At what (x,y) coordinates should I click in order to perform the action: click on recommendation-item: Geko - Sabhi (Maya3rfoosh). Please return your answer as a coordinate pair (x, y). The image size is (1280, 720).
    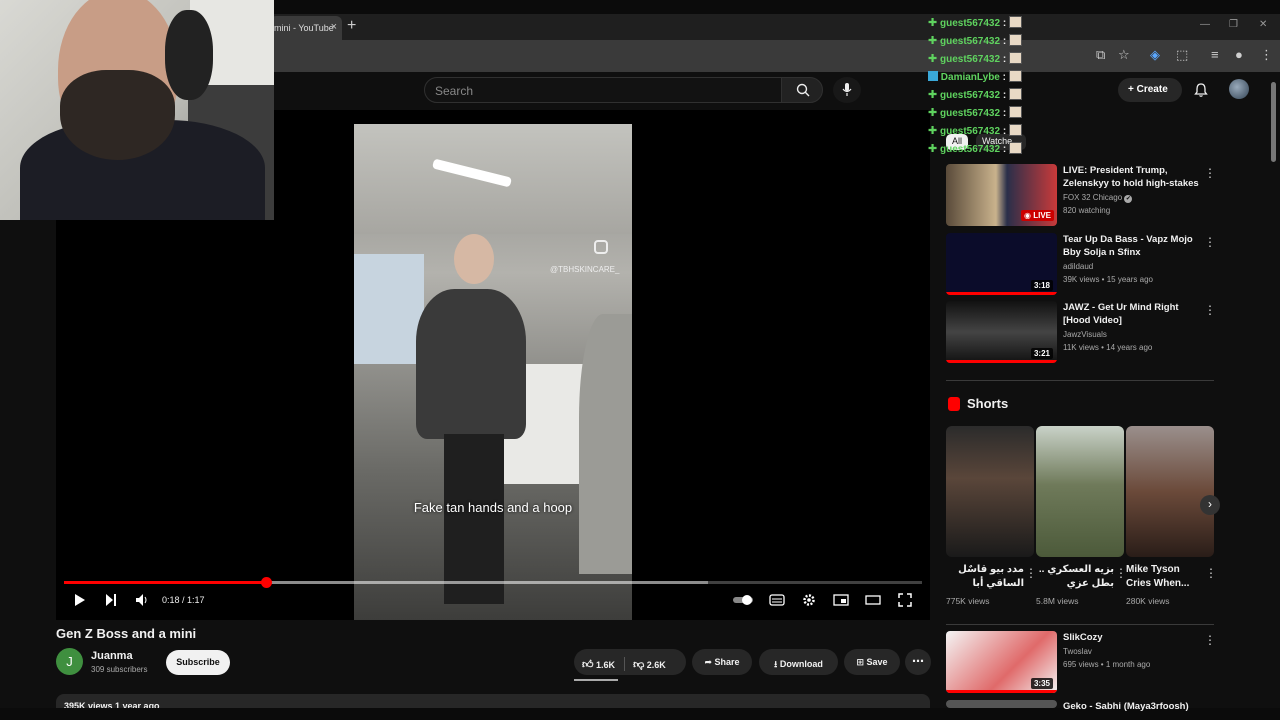
    Looking at the image, I should click on (1081, 706).